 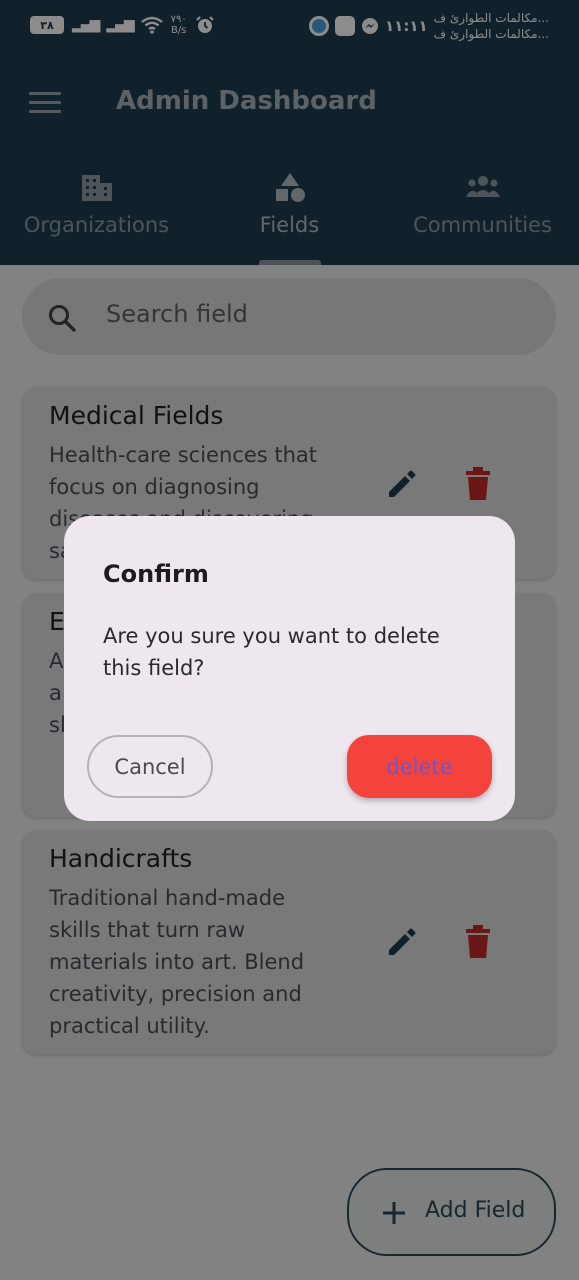 I want to click on dialog-title: Confirm, so click(x=156, y=574).